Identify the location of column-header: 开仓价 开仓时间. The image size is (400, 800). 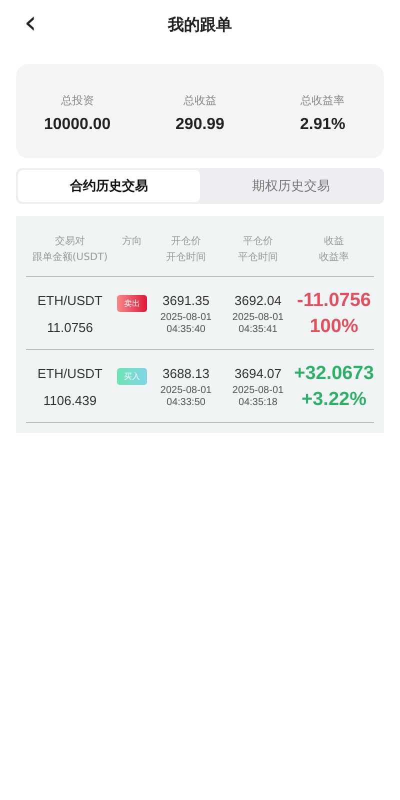
(186, 250).